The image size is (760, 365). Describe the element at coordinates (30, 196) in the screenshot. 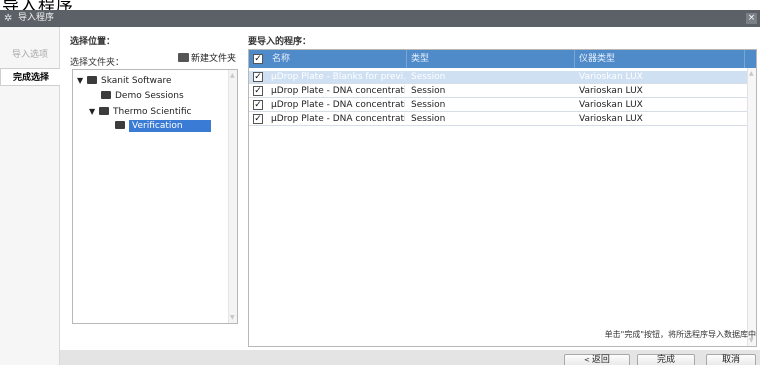

I see `left-nav: 导入选项 完成选择` at that location.